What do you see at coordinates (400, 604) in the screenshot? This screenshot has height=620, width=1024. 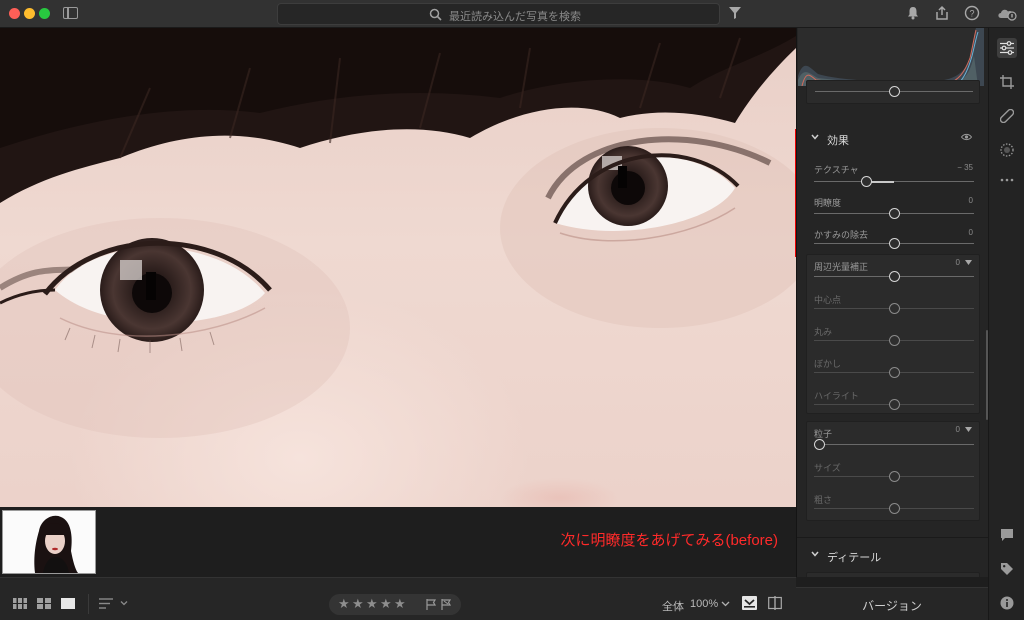 I see `star-5: ★` at bounding box center [400, 604].